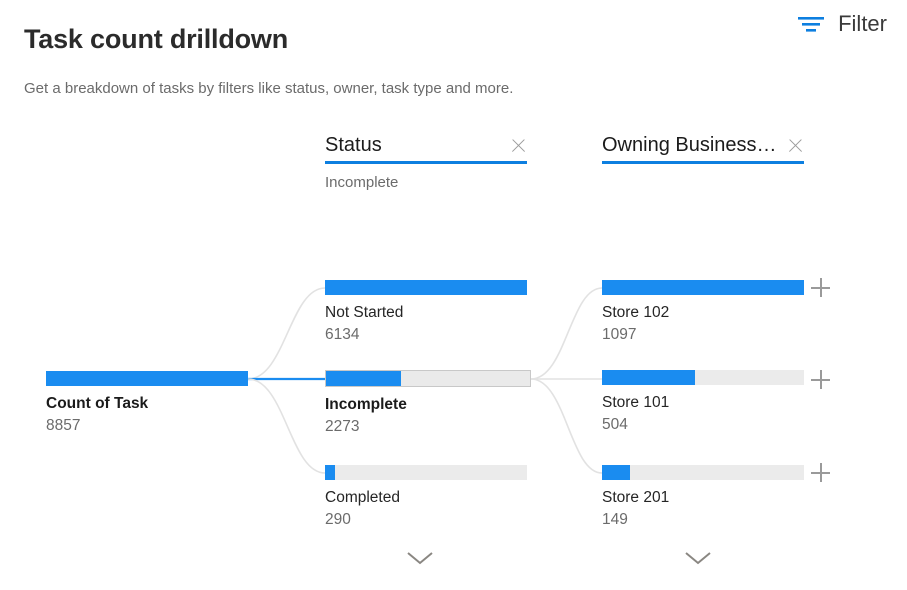  Describe the element at coordinates (703, 497) in the screenshot. I see `node-store-201: Store 201 149` at that location.